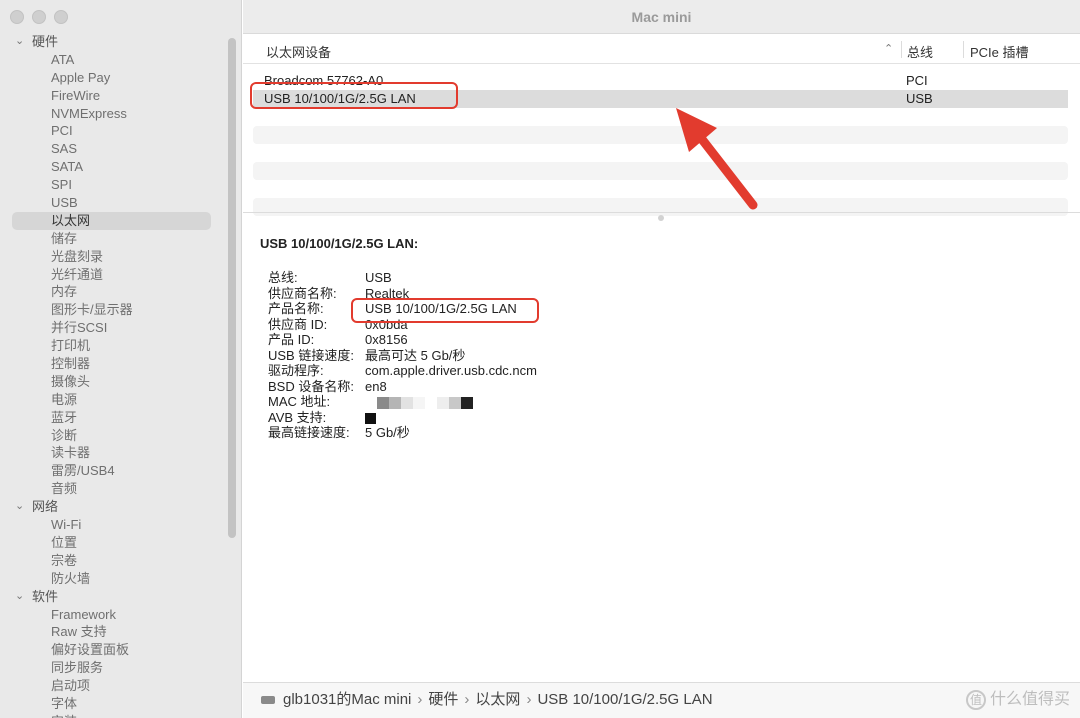 The width and height of the screenshot is (1080, 718). Describe the element at coordinates (61, 17) in the screenshot. I see `zoom-window-button` at that location.